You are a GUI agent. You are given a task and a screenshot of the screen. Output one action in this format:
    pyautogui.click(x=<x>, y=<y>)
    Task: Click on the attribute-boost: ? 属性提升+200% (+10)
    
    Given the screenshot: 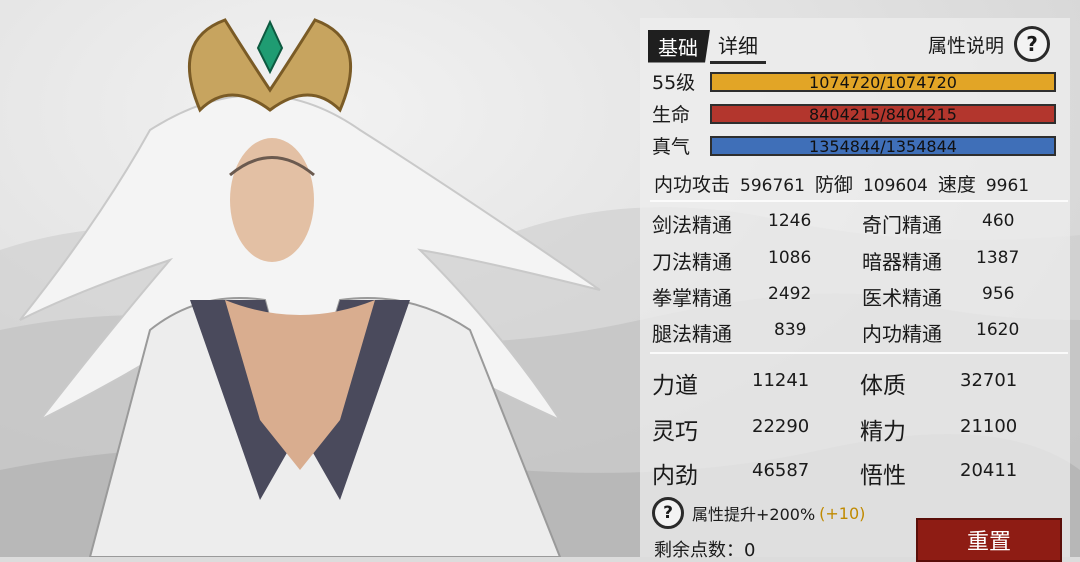 What is the action you would take?
    pyautogui.click(x=758, y=513)
    